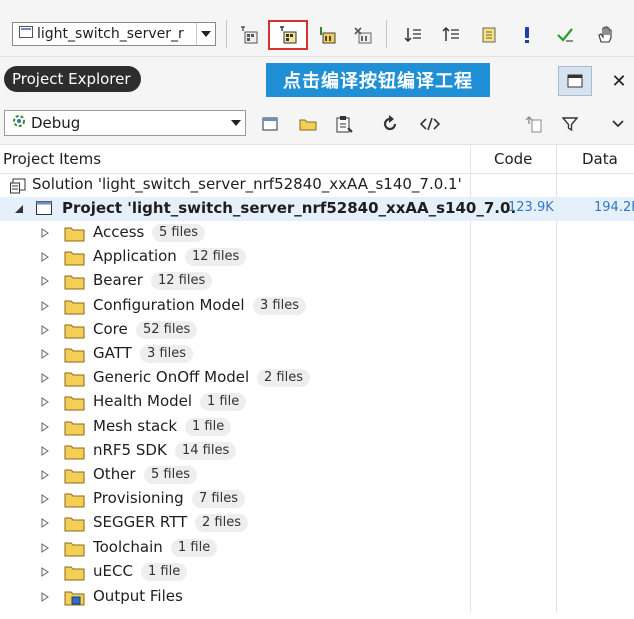  What do you see at coordinates (575, 81) in the screenshot?
I see `window-toggle-icon` at bounding box center [575, 81].